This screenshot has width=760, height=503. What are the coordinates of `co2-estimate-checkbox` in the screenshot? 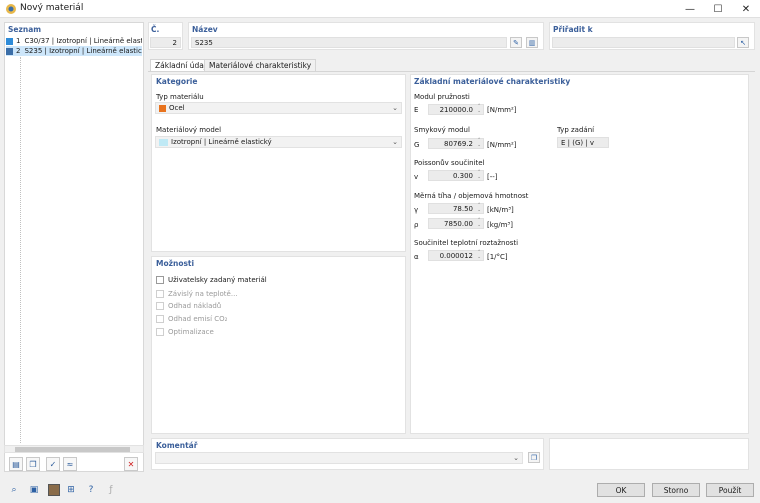 It's located at (160, 319).